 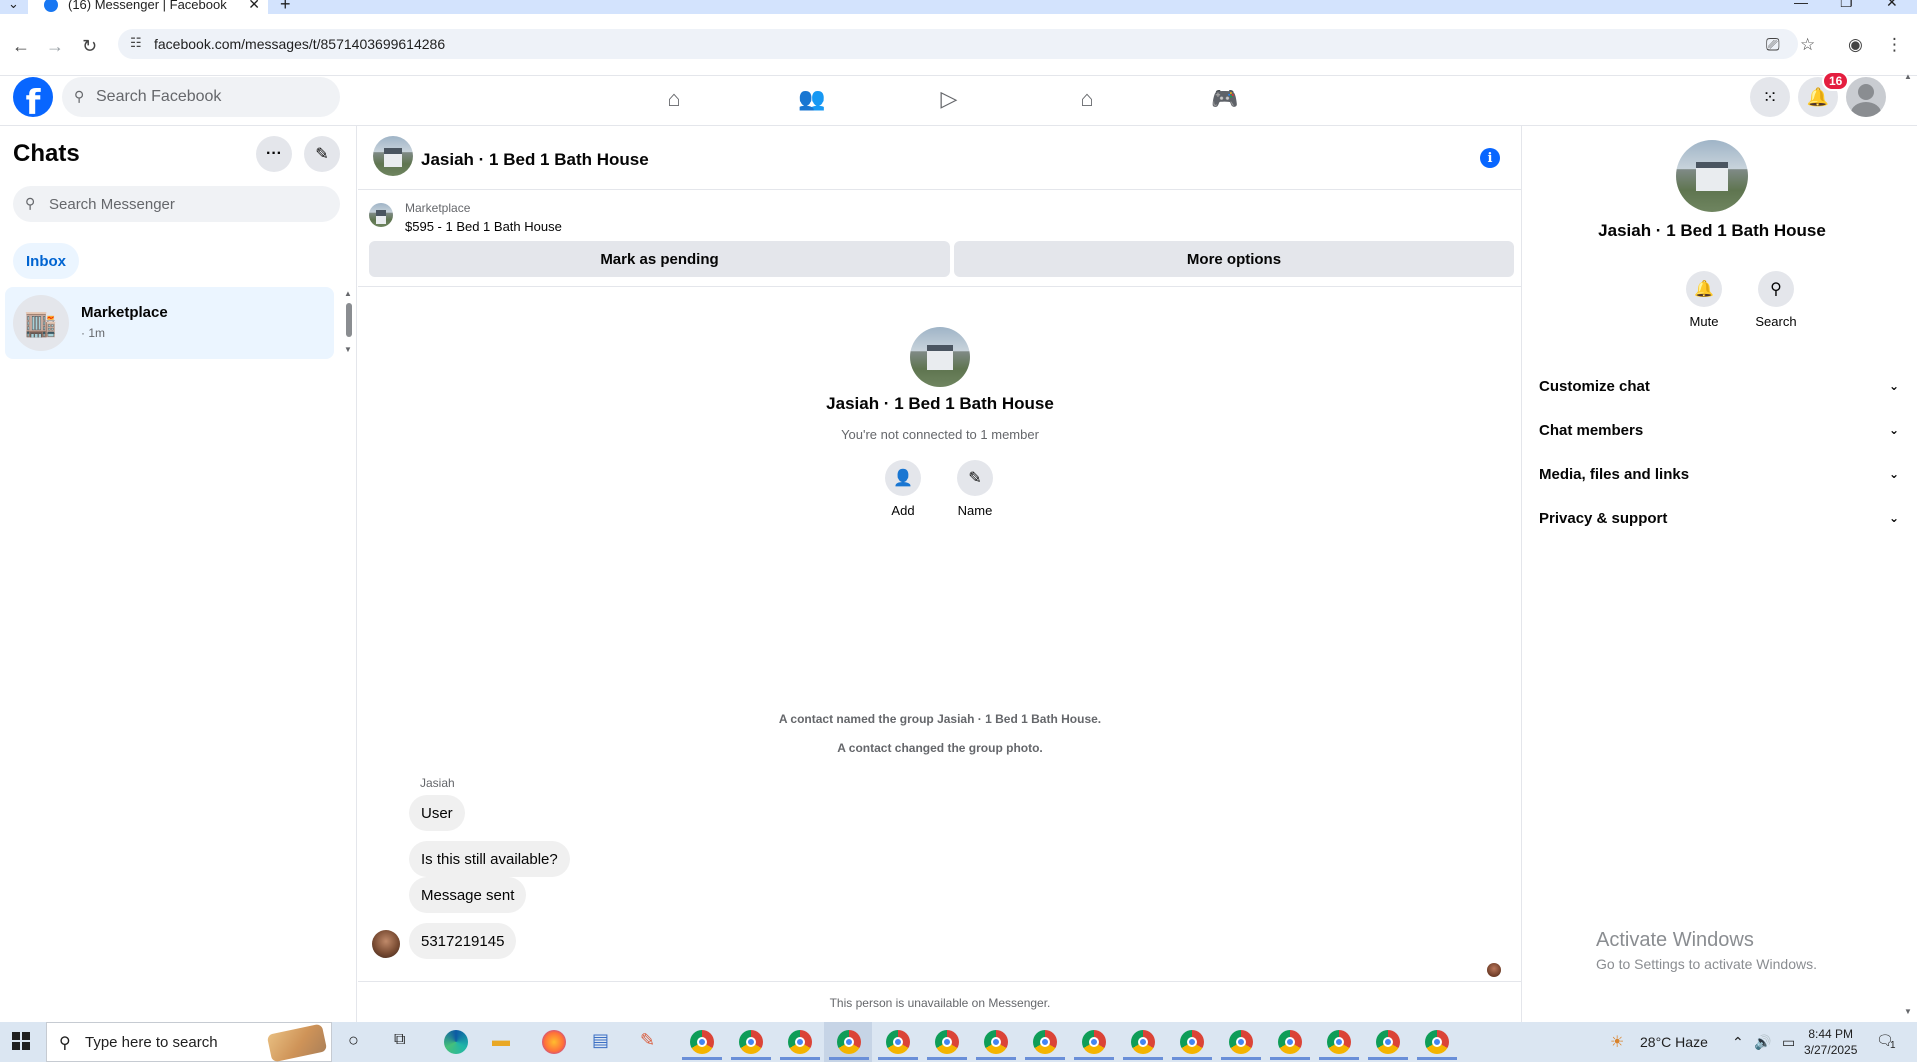 I want to click on url-text: facebook.com/messages/t/8571403699614286, so click(x=300, y=44).